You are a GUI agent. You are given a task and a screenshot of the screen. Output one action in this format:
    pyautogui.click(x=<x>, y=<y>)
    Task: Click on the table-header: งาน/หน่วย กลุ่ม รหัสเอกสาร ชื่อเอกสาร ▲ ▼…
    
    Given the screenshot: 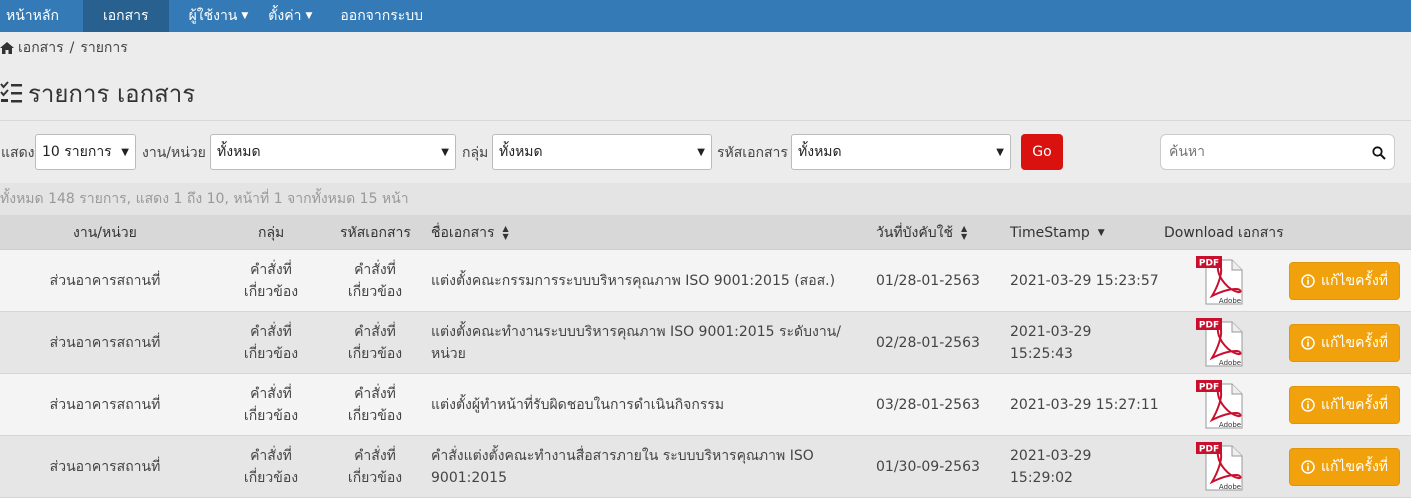 What is the action you would take?
    pyautogui.click(x=705, y=232)
    